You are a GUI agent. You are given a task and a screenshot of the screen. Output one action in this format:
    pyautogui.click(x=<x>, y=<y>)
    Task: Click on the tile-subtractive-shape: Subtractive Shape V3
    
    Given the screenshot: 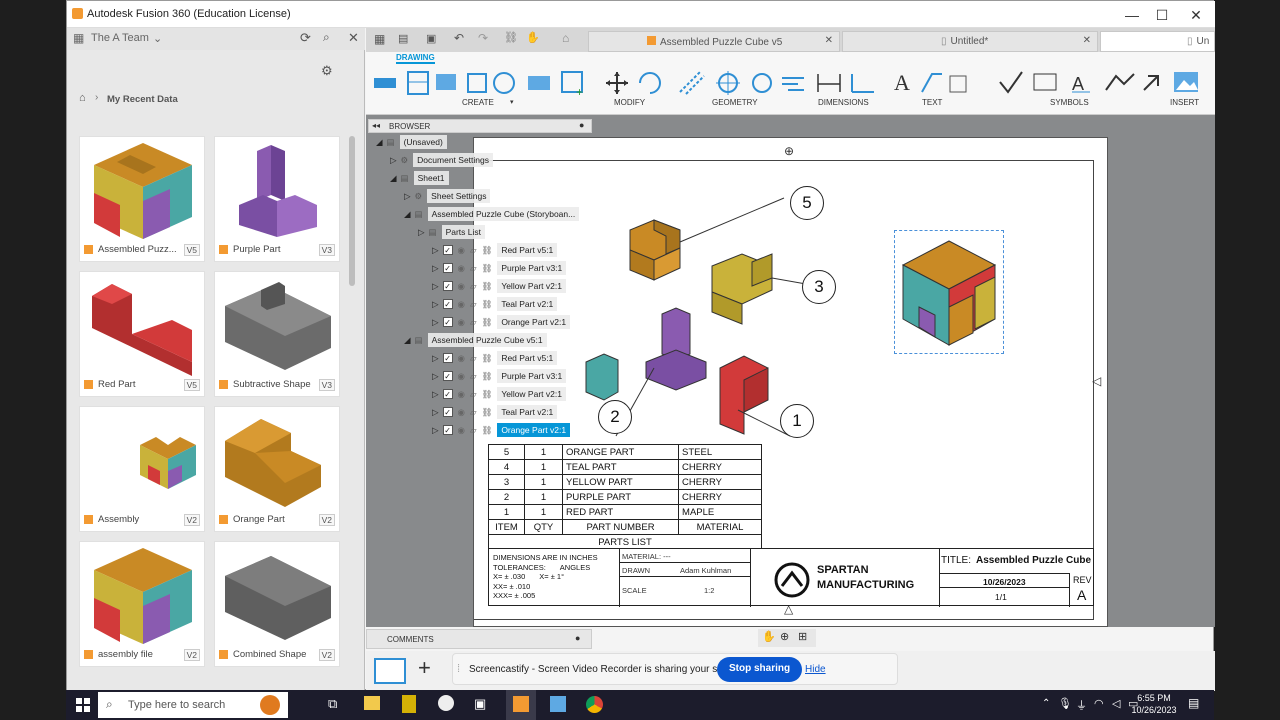 What is the action you would take?
    pyautogui.click(x=277, y=334)
    